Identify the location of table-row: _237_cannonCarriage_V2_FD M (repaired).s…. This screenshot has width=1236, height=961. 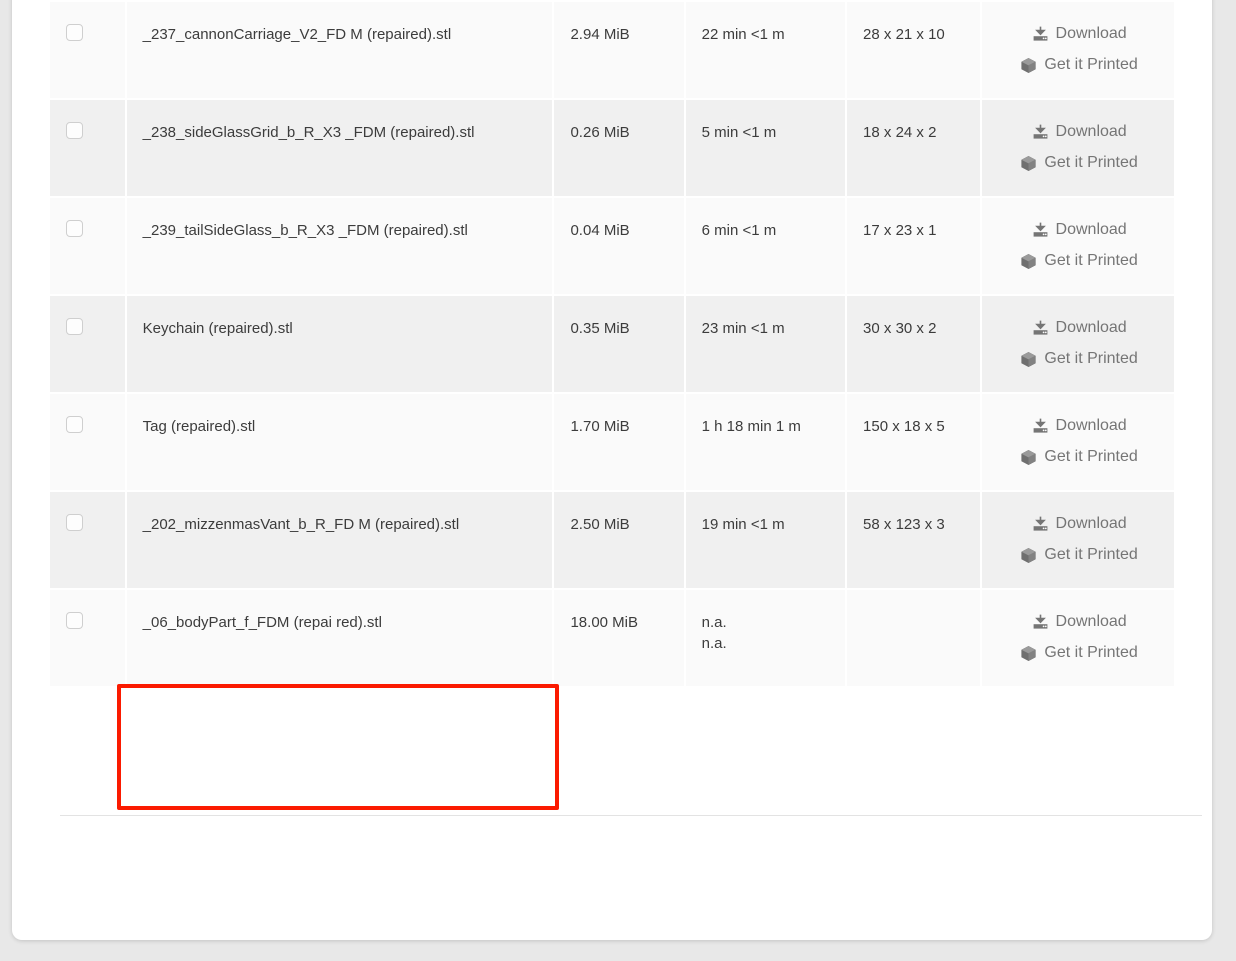
(612, 50).